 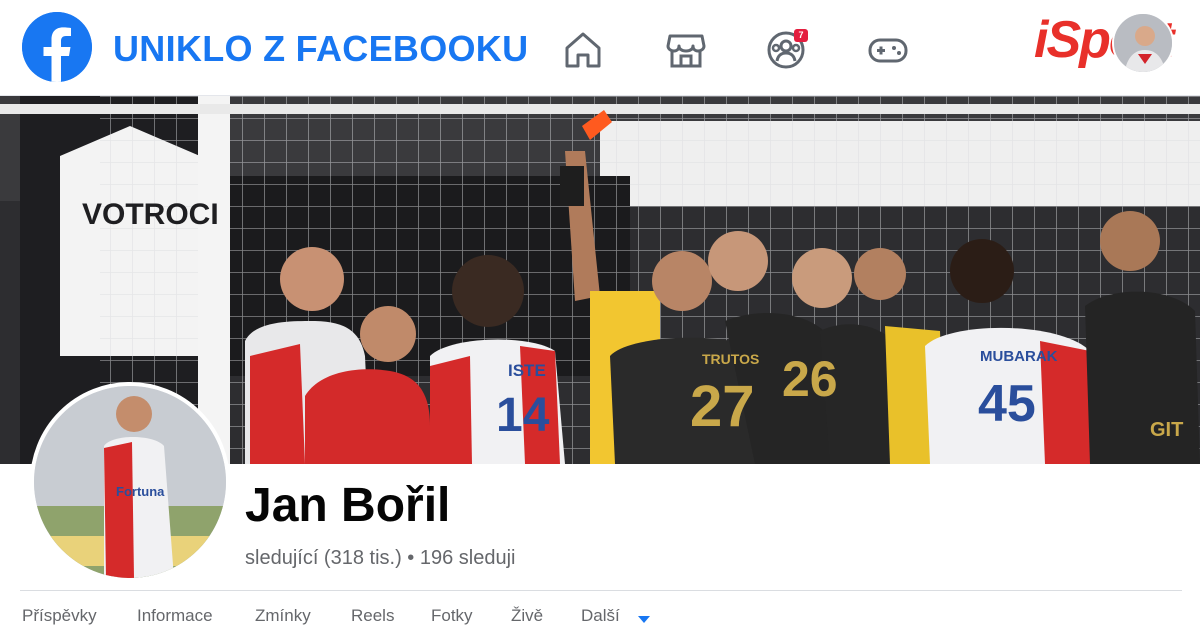 I want to click on tab-about: Informace, so click(x=175, y=616).